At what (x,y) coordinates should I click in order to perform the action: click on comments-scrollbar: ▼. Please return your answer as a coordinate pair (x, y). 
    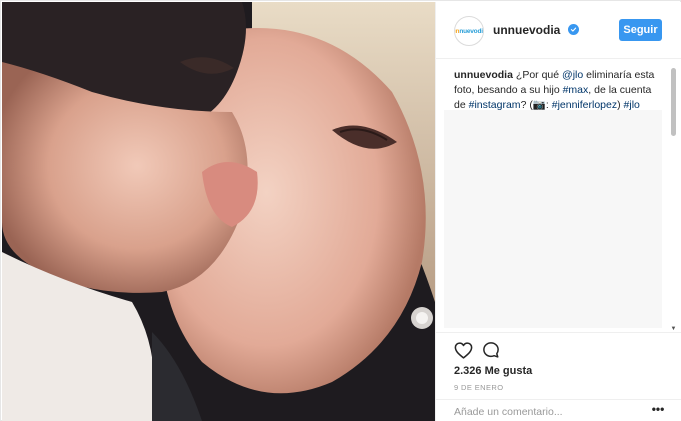
    Looking at the image, I should click on (673, 197).